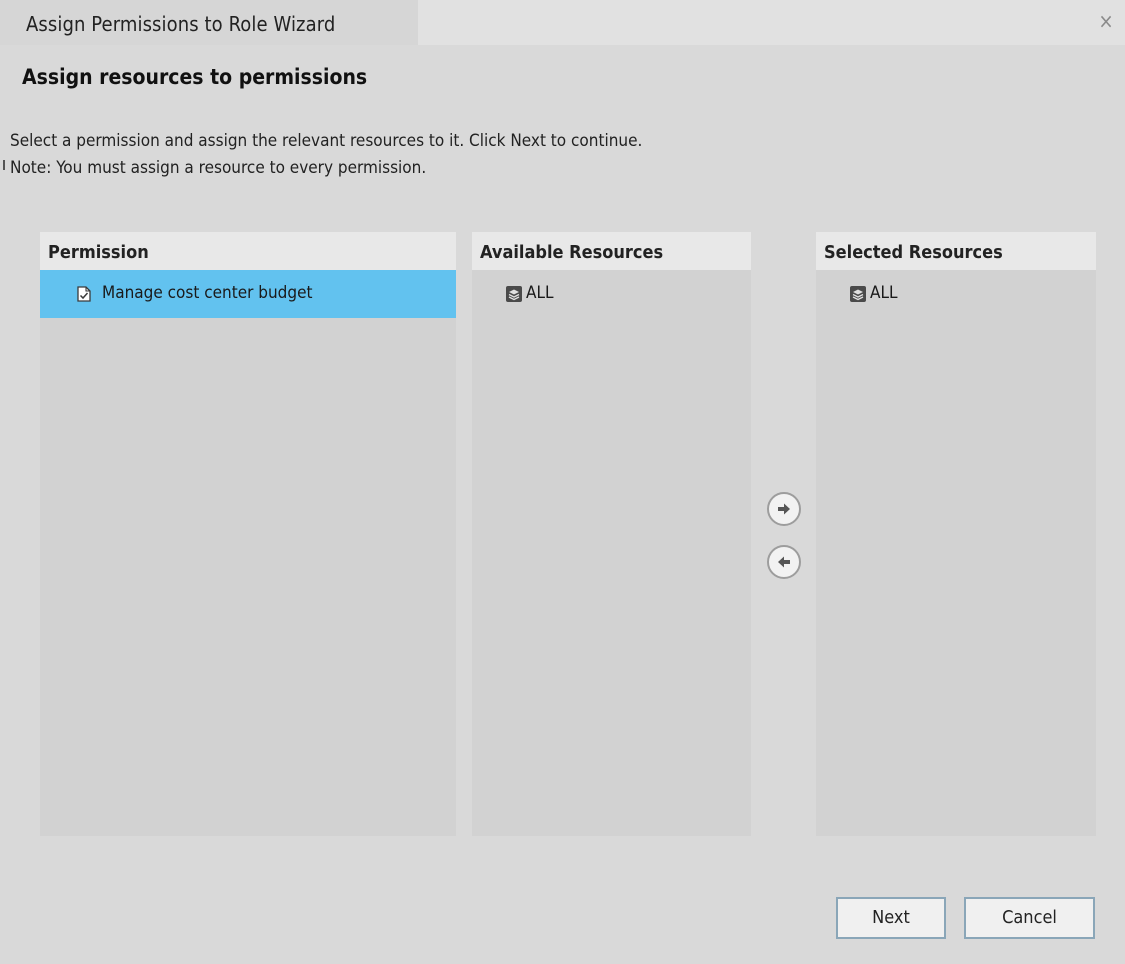  Describe the element at coordinates (4, 165) in the screenshot. I see `window-edge-marker` at that location.